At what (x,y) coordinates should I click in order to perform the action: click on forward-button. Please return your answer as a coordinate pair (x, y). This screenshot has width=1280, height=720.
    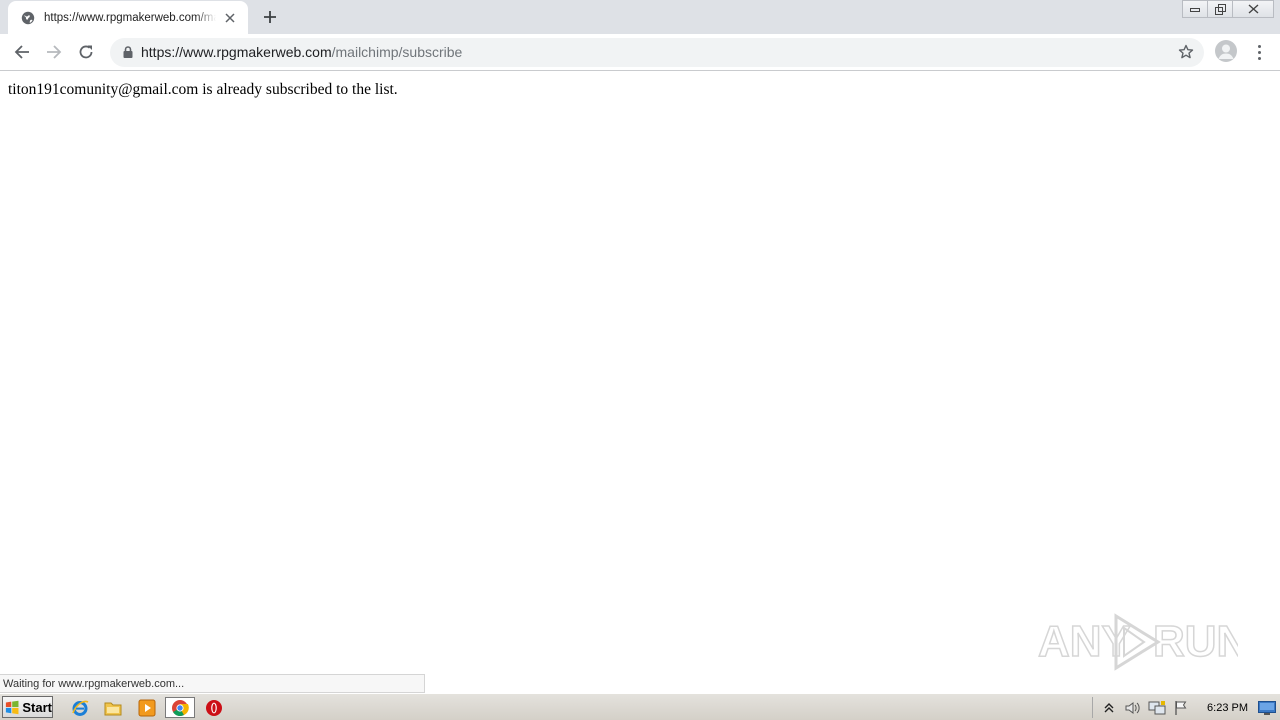
    Looking at the image, I should click on (54, 52).